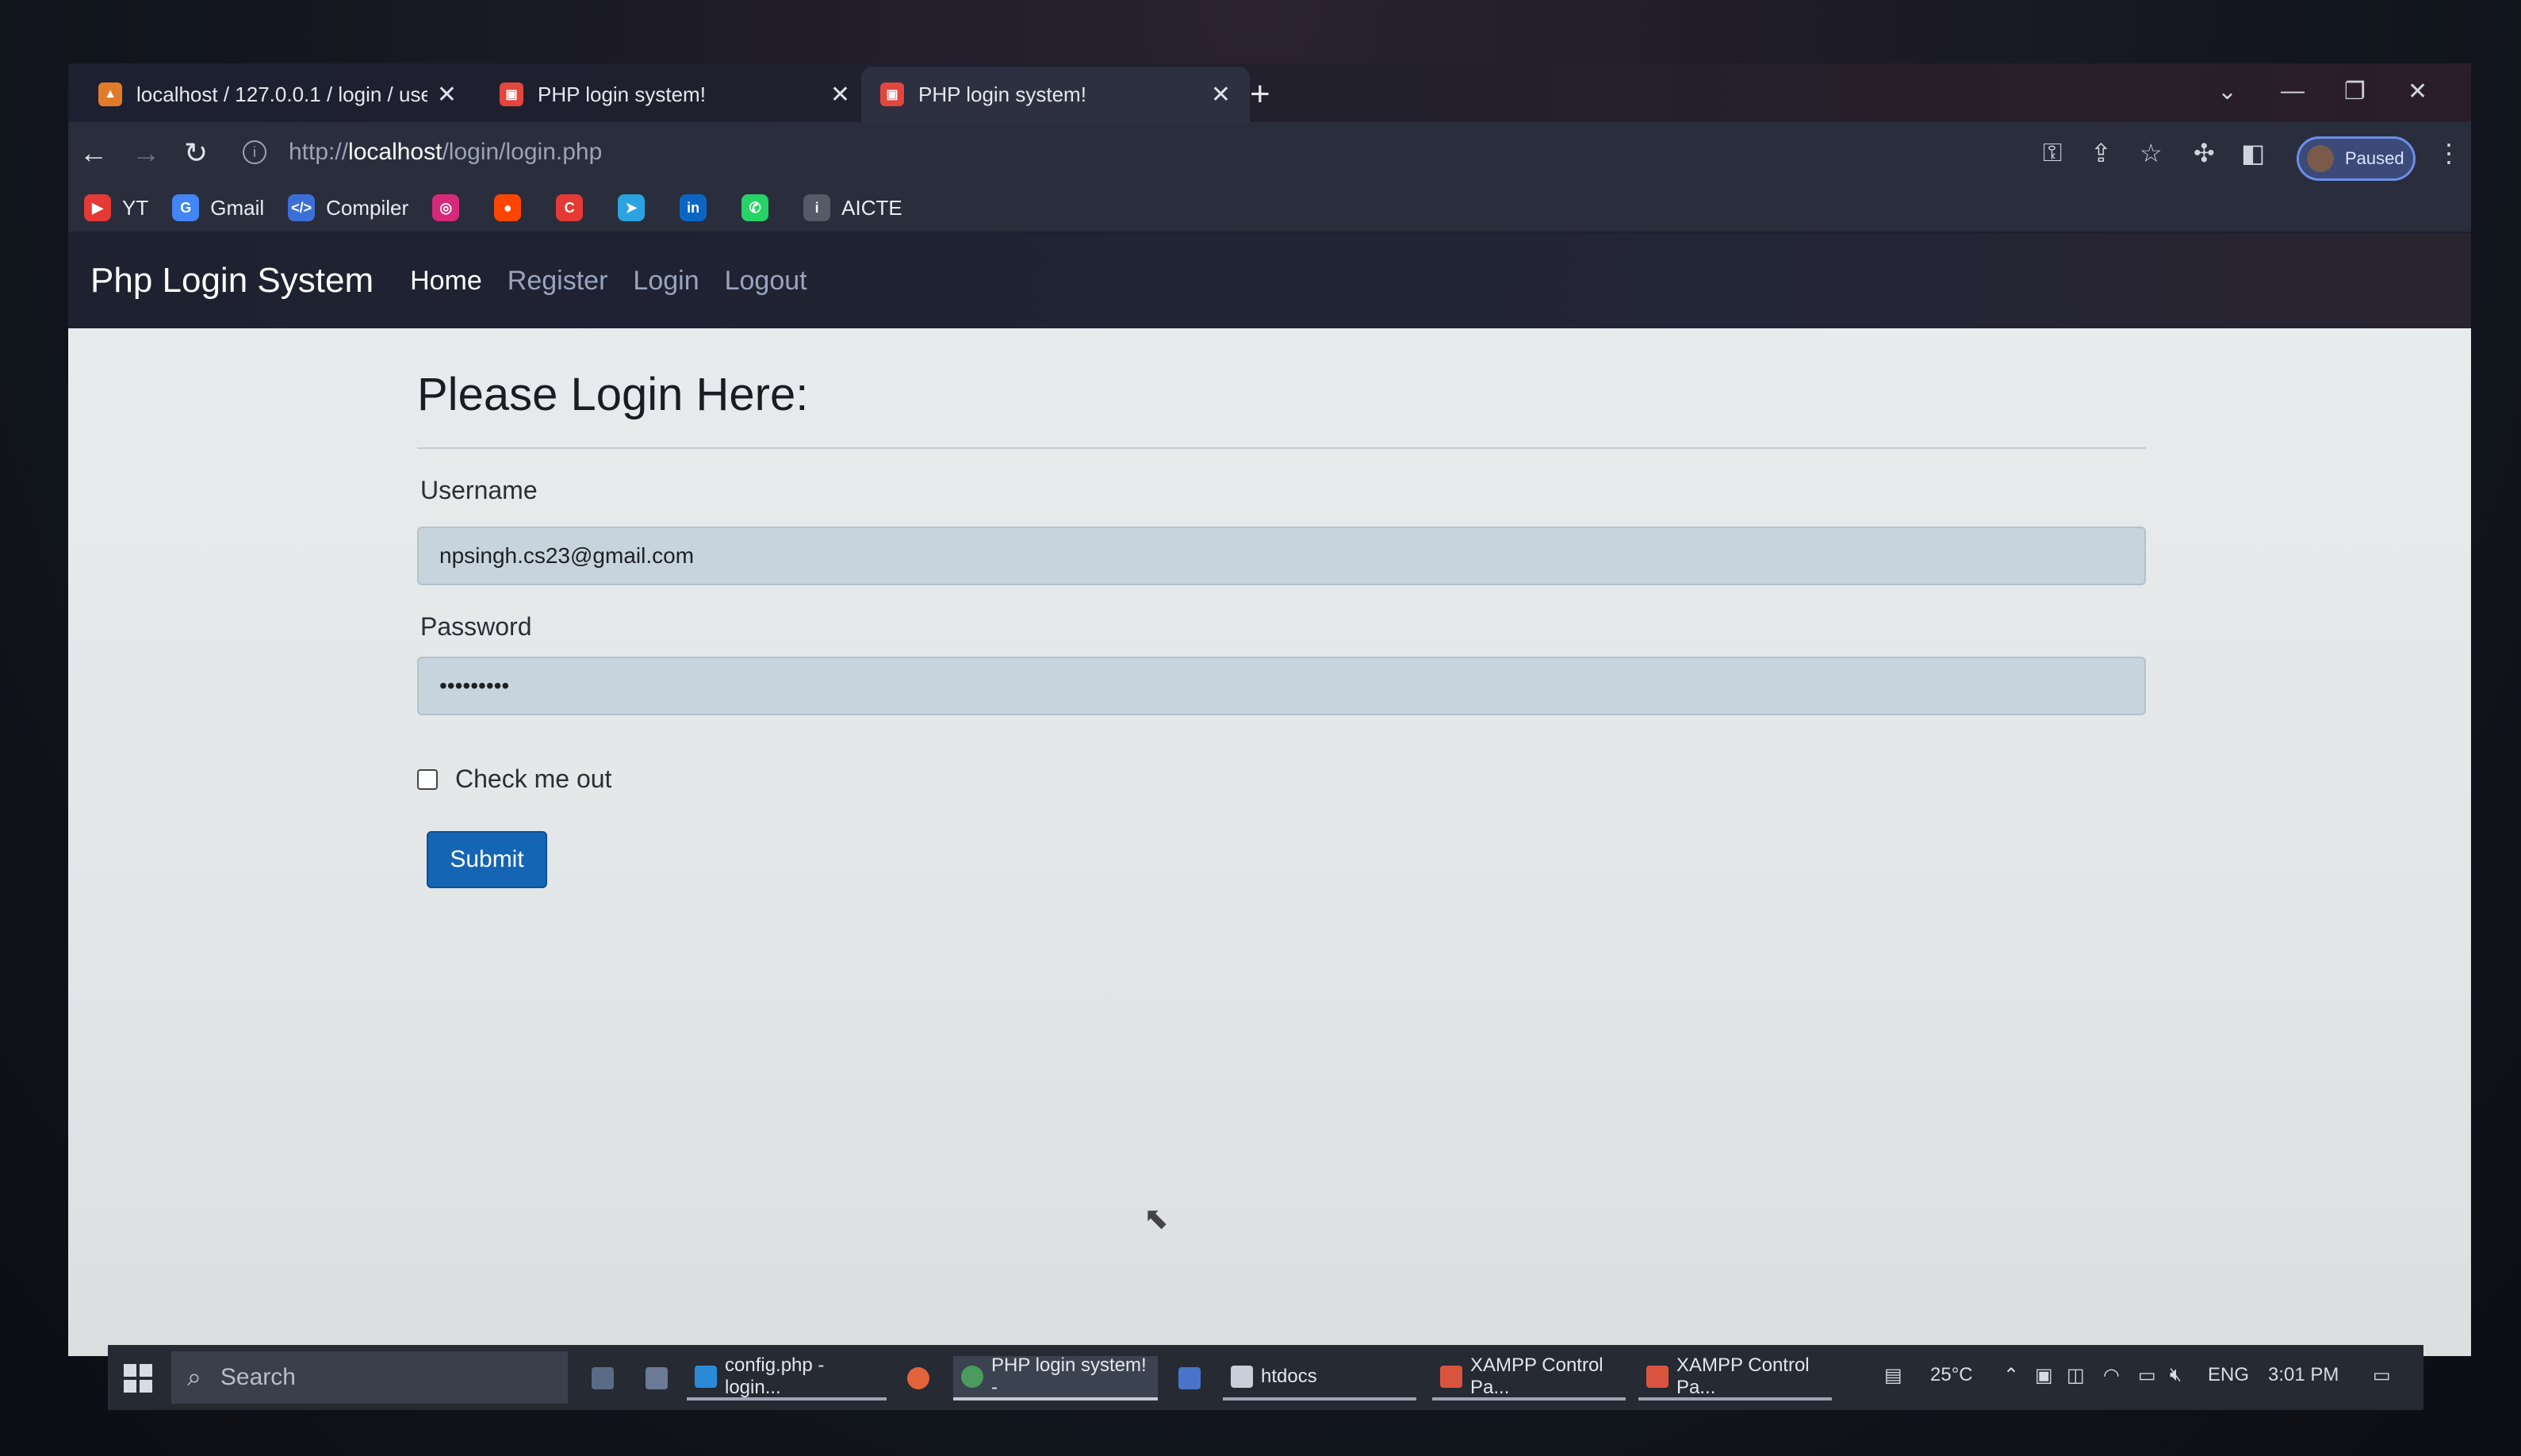 Image resolution: width=2521 pixels, height=1456 pixels. Describe the element at coordinates (1055, 94) in the screenshot. I see `tab-php-login-2: ▣ PHP login system! ✕` at that location.